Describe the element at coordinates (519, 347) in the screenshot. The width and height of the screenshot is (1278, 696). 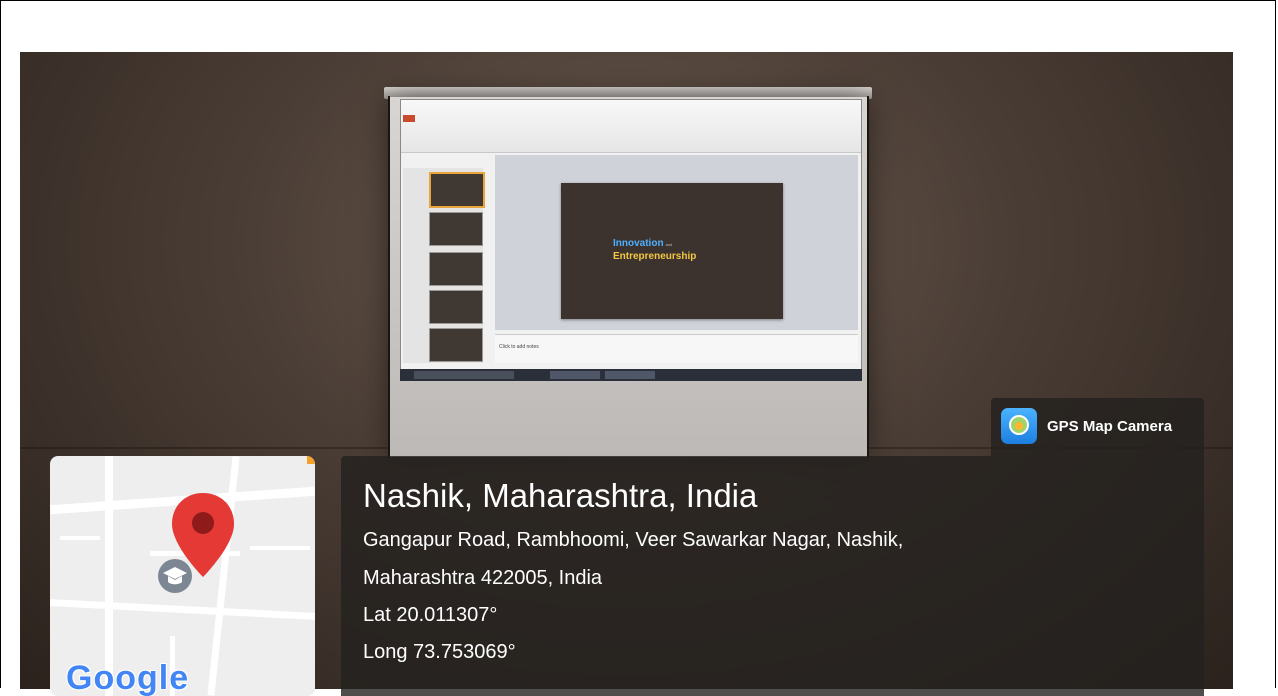
I see `notes-placeholder: Click to add notes` at that location.